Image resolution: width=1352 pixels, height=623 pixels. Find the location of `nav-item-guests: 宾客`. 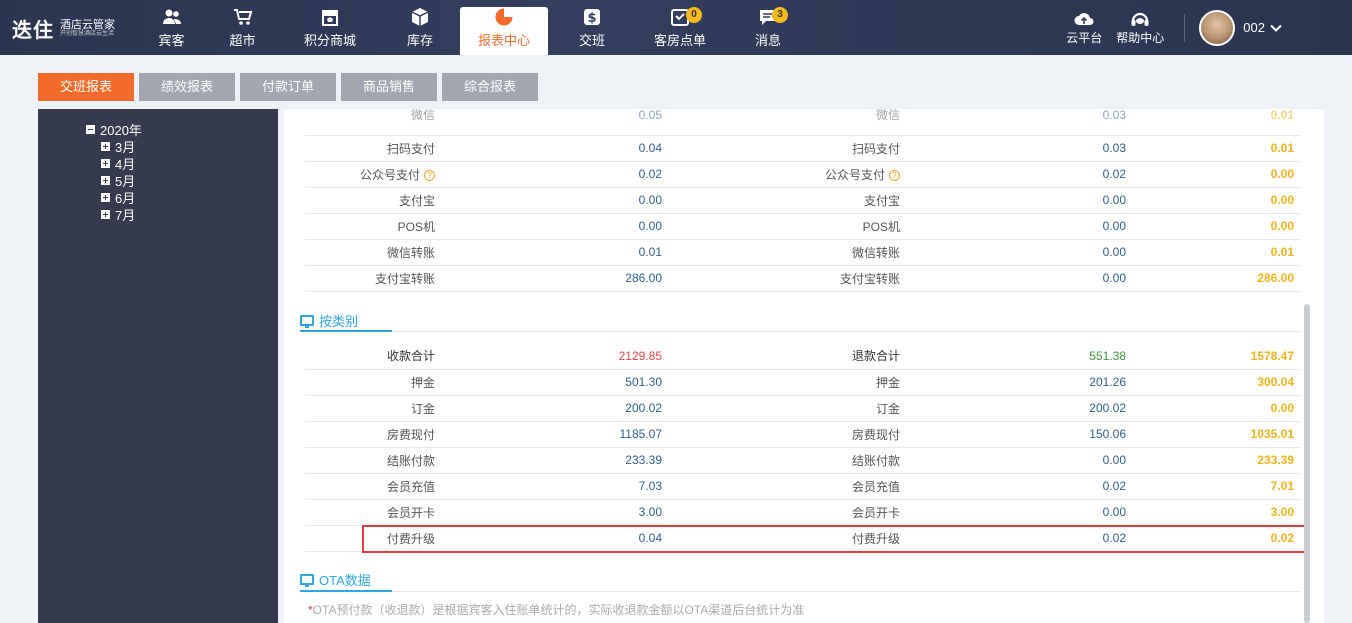

nav-item-guests: 宾客 is located at coordinates (171, 31).